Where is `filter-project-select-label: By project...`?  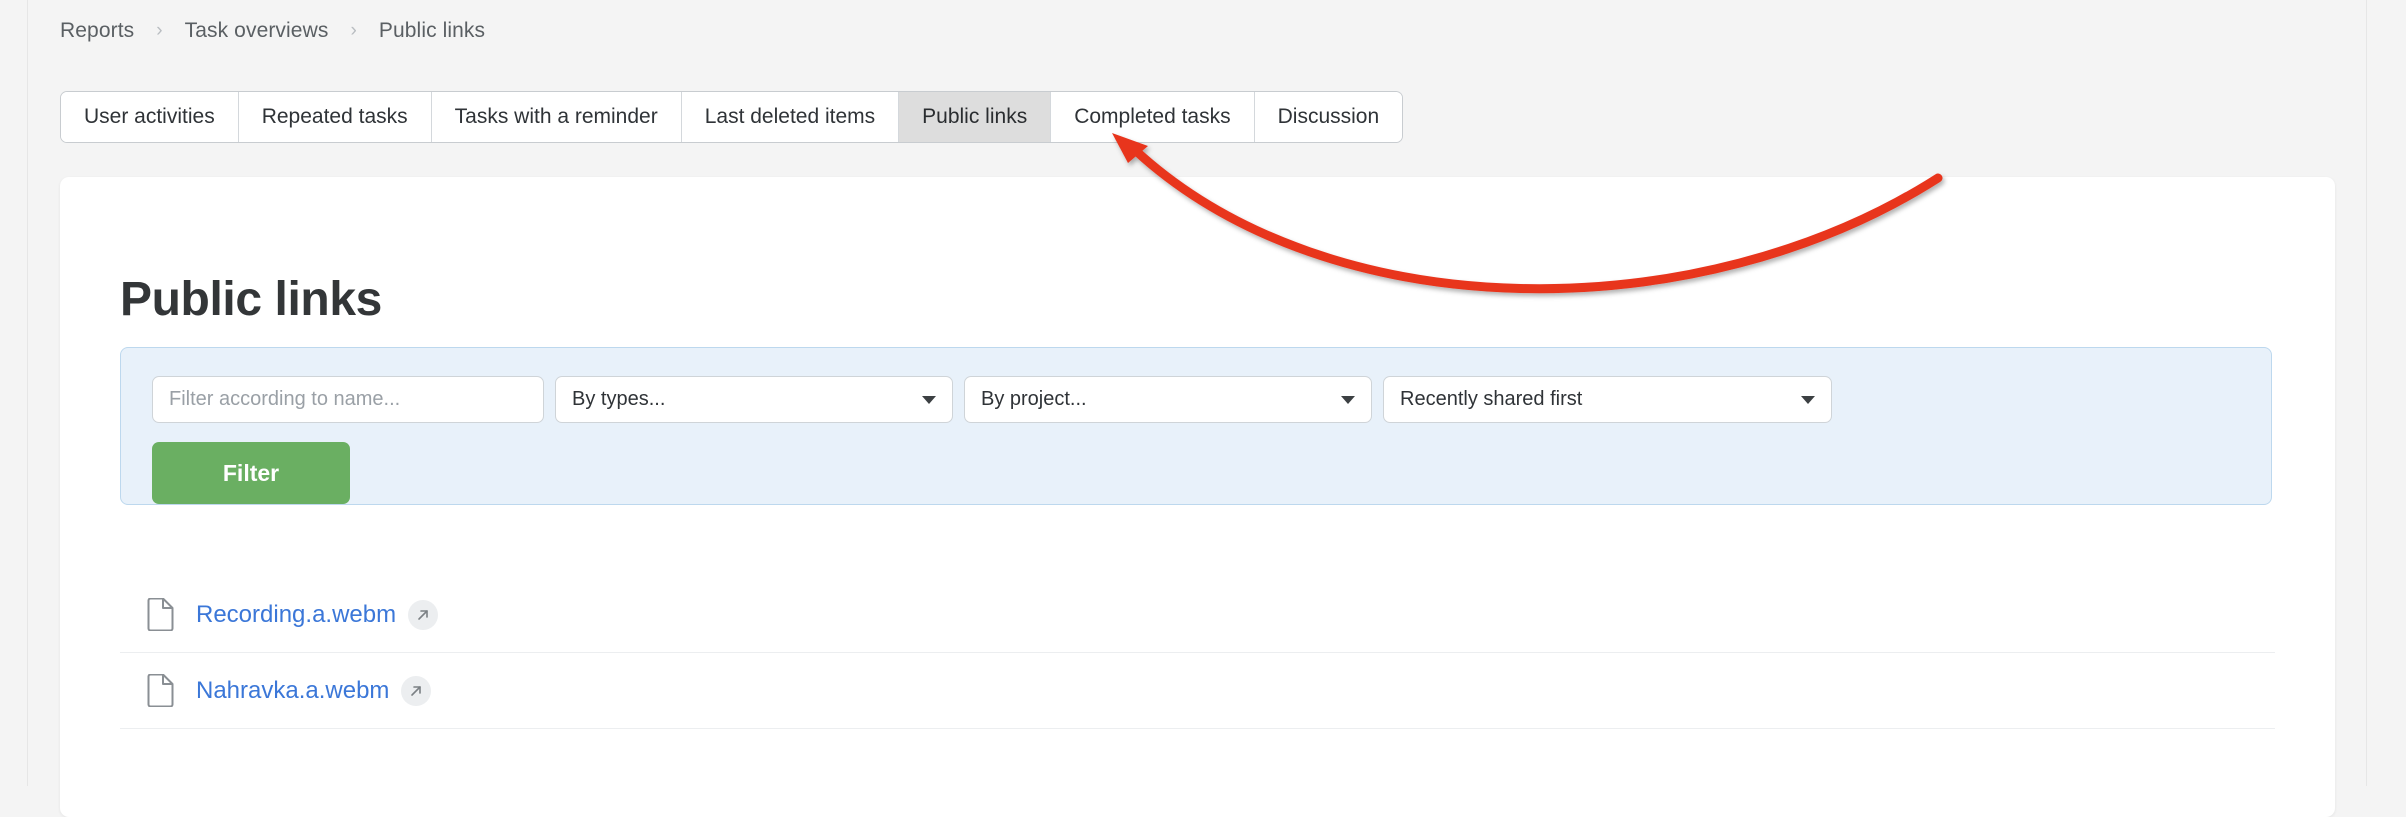
filter-project-select-label: By project... is located at coordinates (1034, 399).